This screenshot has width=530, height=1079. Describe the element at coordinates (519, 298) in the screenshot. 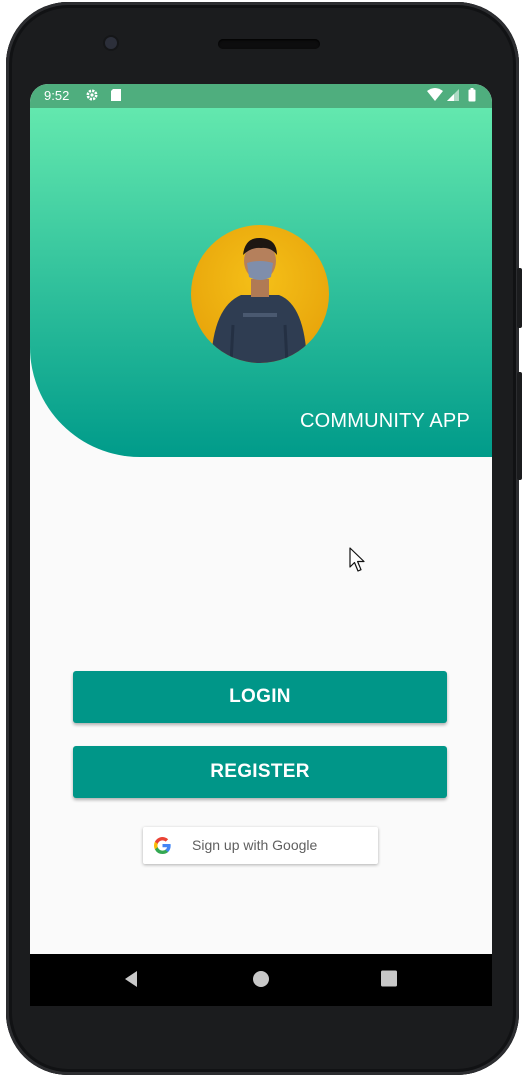

I see `power-button` at that location.